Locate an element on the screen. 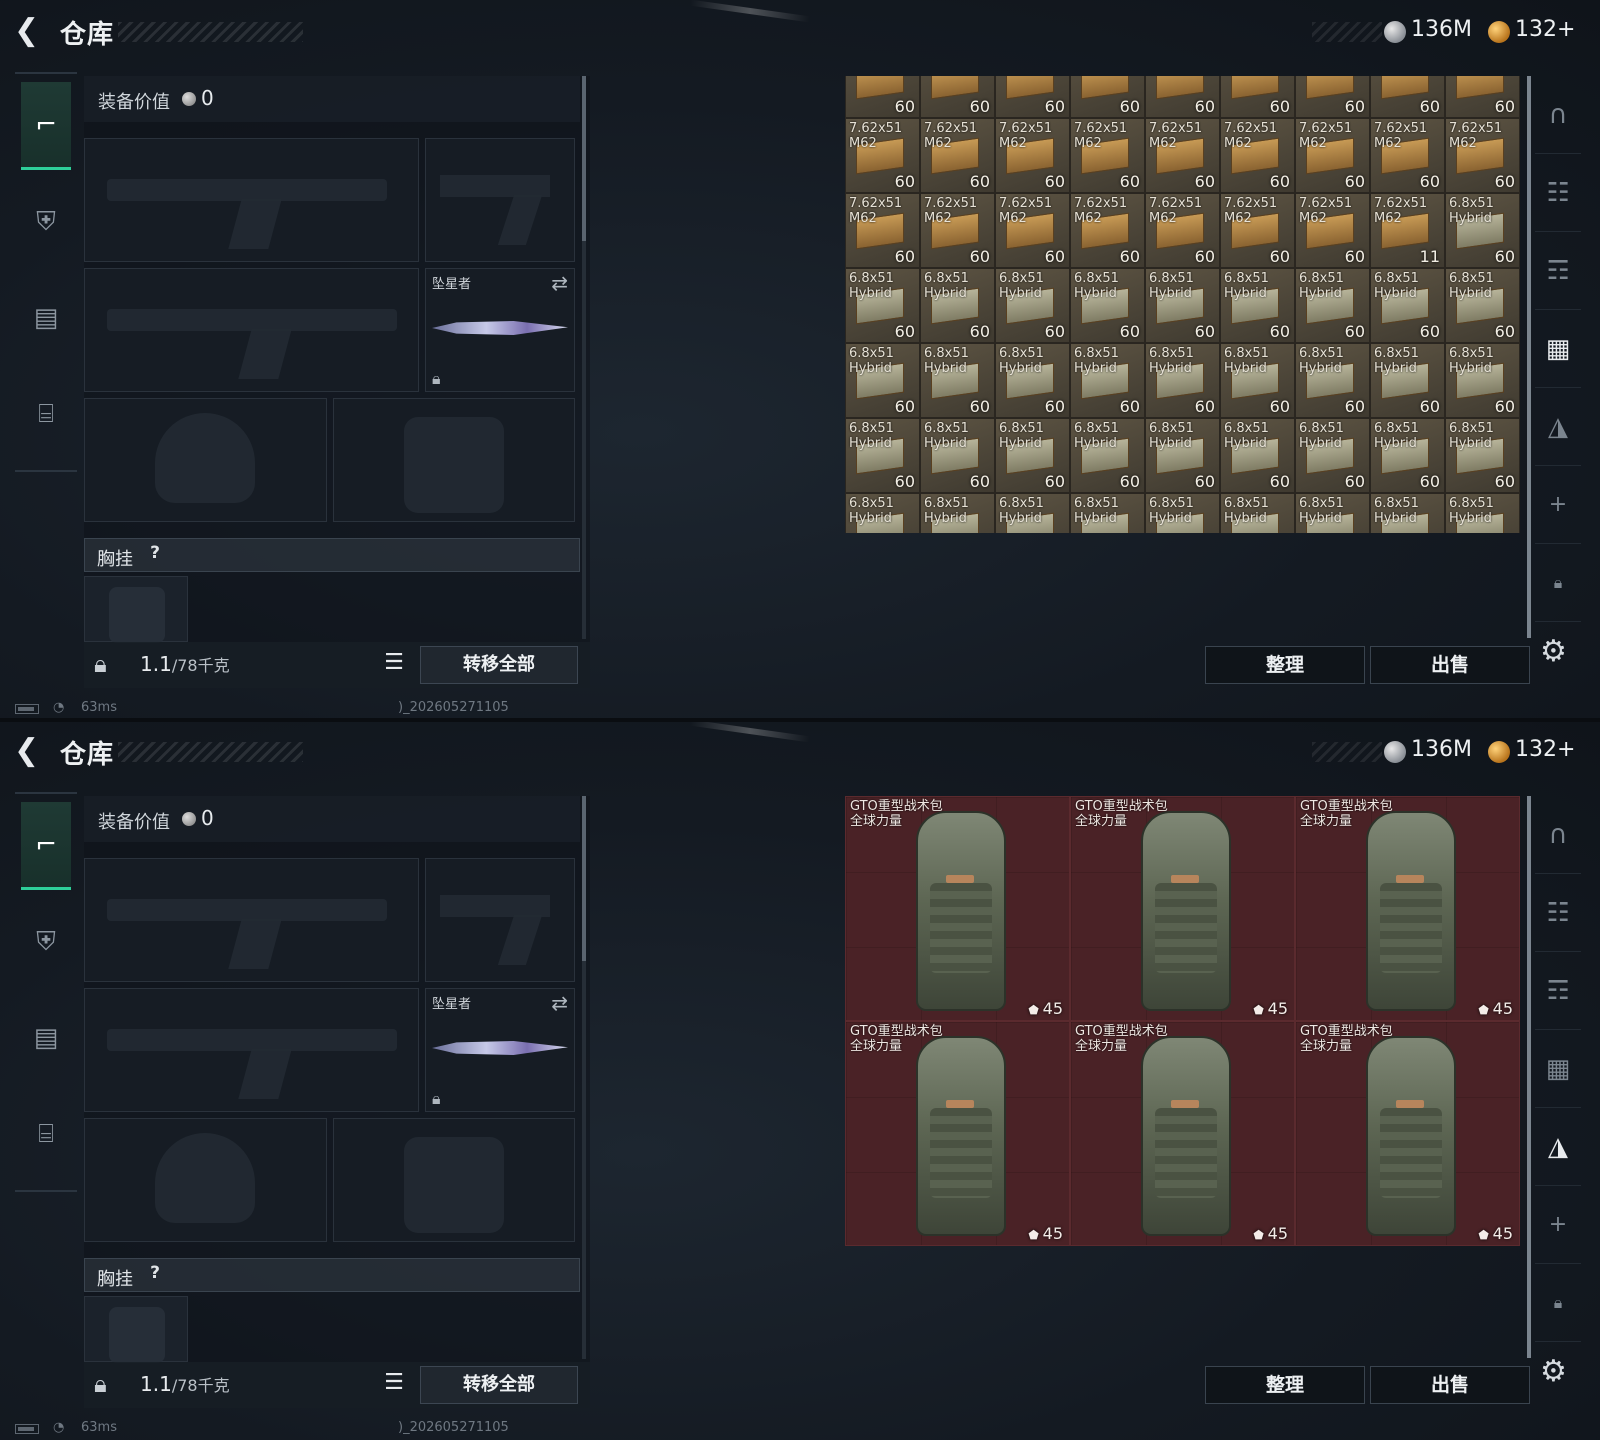 This screenshot has height=1440, width=1600. transfer-all-button: 转移全部 is located at coordinates (499, 665).